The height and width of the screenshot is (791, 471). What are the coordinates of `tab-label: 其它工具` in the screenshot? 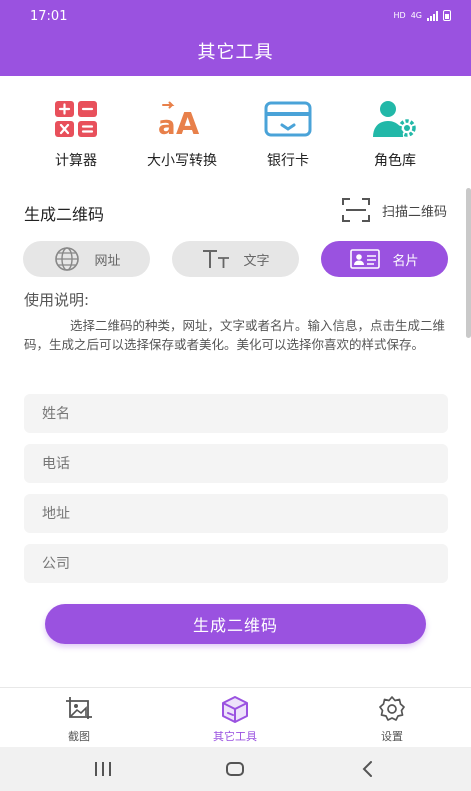 It's located at (235, 736).